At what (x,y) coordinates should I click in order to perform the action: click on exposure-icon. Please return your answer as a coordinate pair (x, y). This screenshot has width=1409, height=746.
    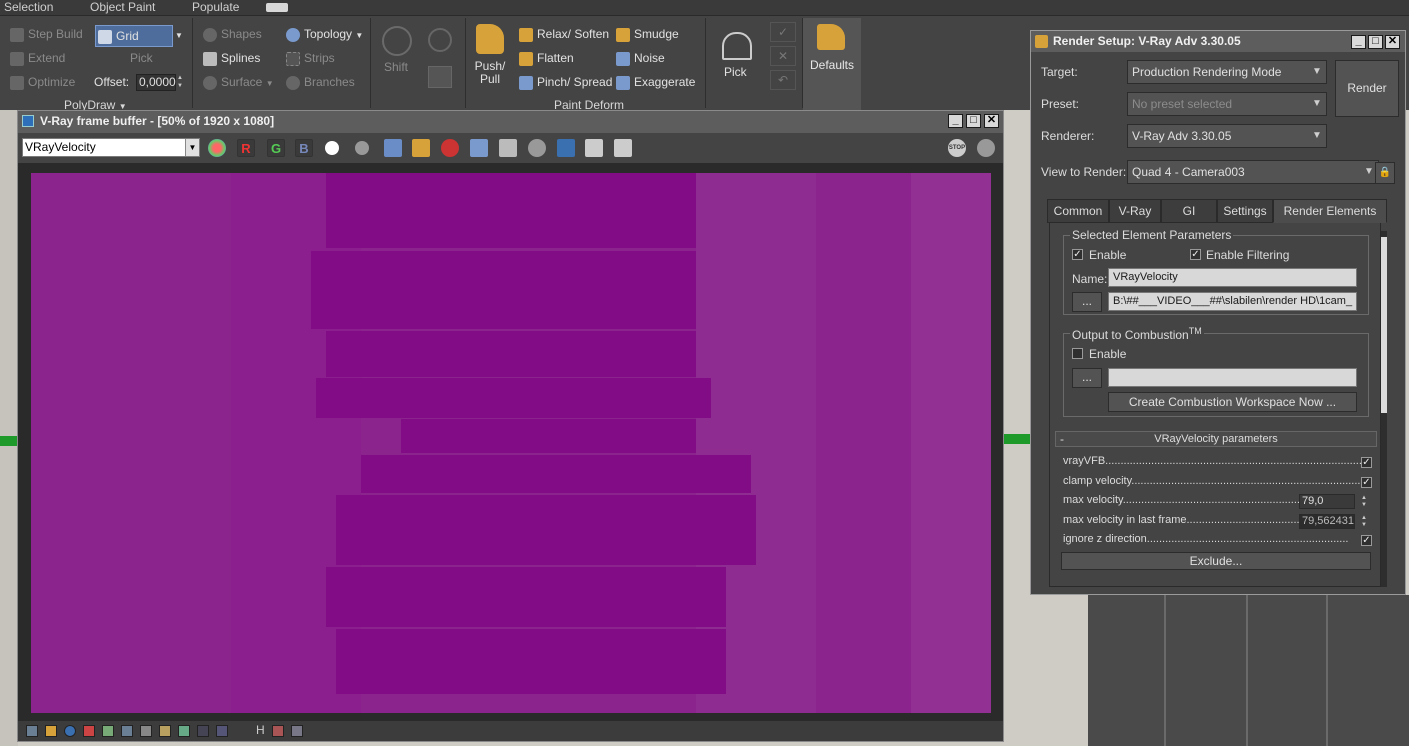
    Looking at the image, I should click on (165, 731).